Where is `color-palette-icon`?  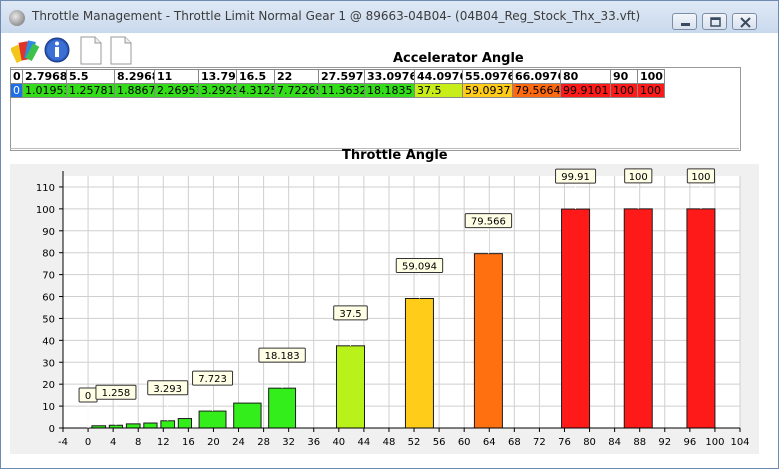 color-palette-icon is located at coordinates (24, 51).